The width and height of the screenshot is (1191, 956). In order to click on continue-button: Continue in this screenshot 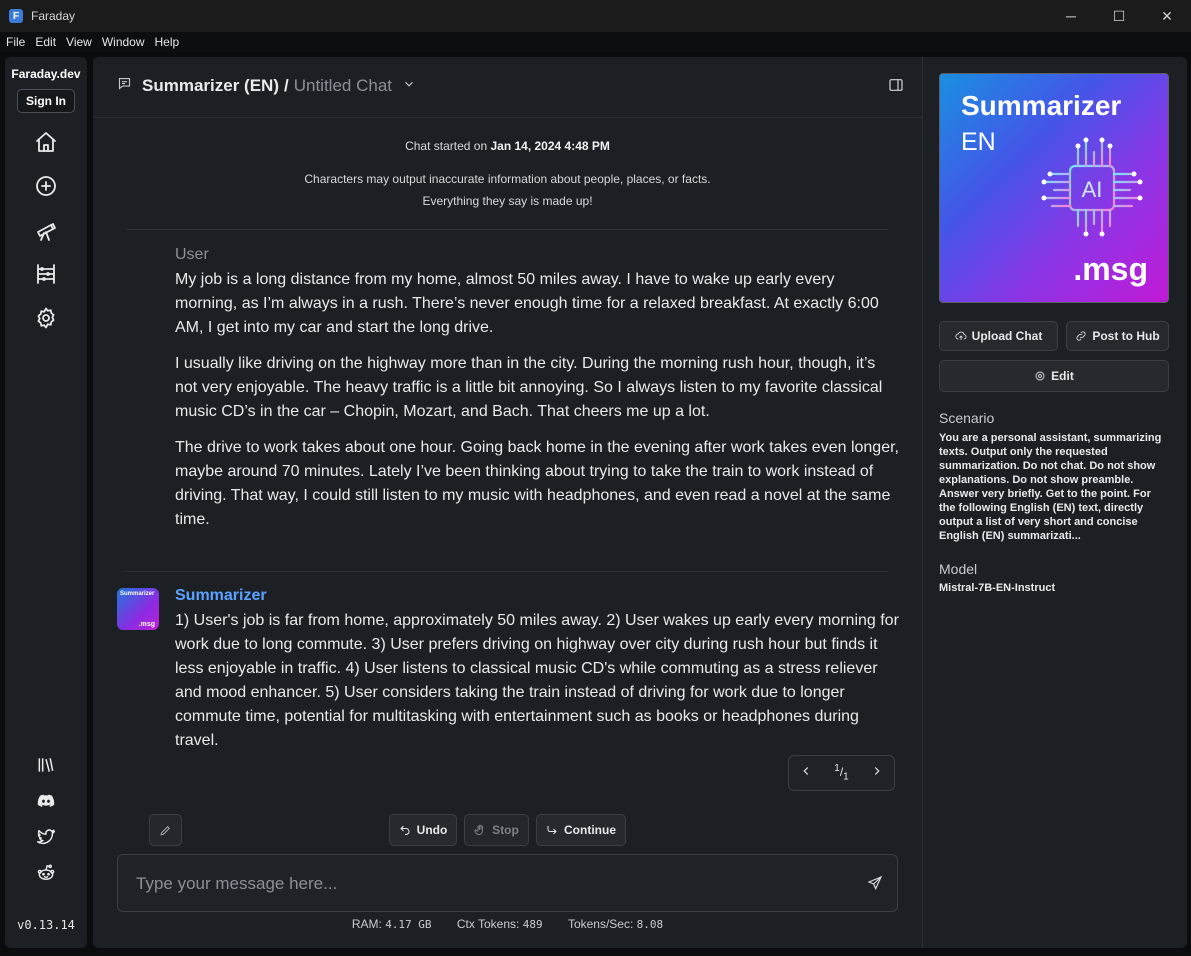, I will do `click(581, 830)`.